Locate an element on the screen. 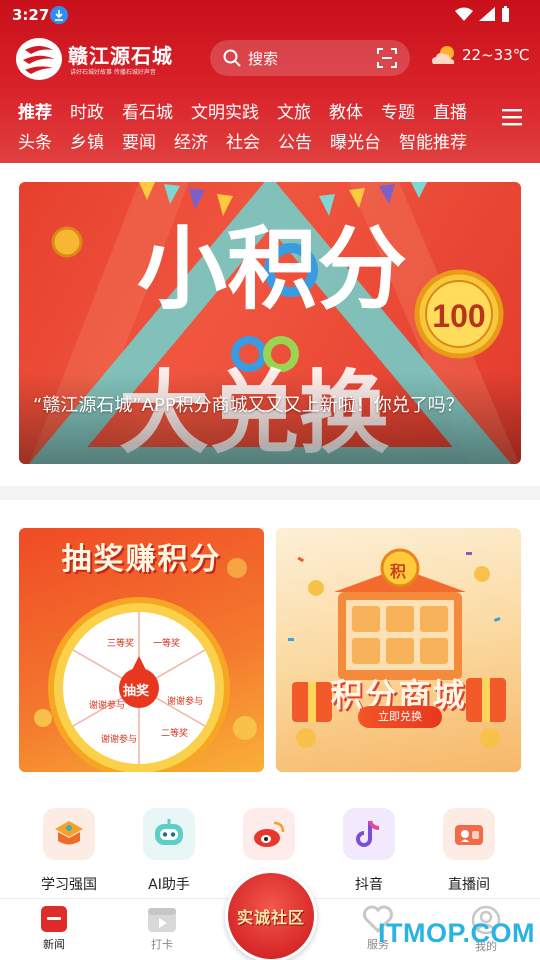  lottery-card: 抽奖赚积分 抽奖 三等奖 一等奖 谢谢参与 二等奖 谢谢参与 谢谢参与 is located at coordinates (141, 650).